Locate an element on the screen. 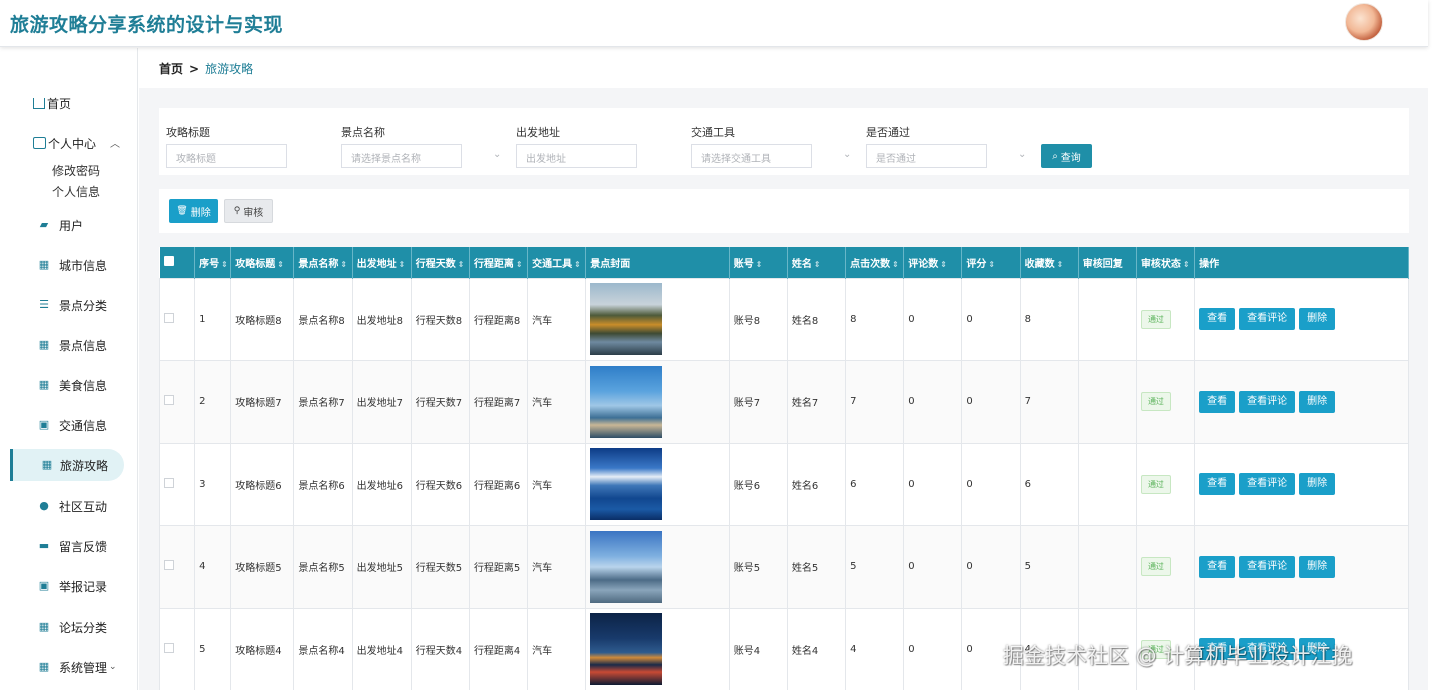 This screenshot has width=1434, height=690. user-avatar is located at coordinates (1364, 22).